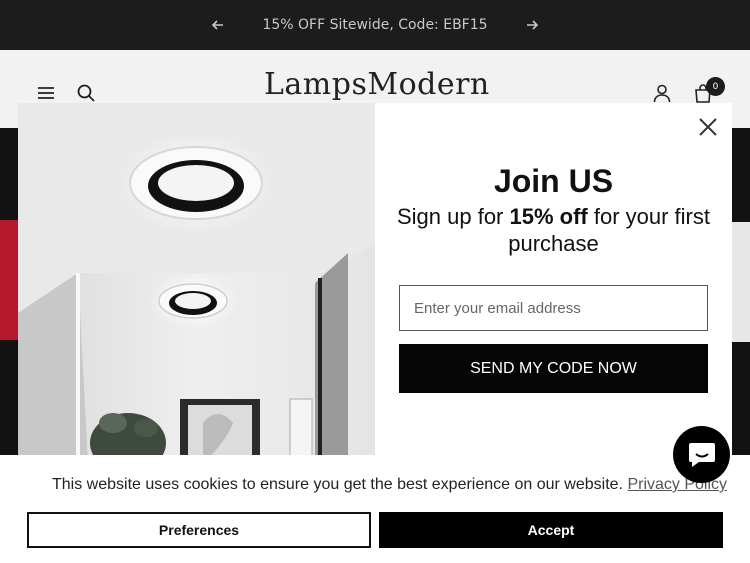  I want to click on announcement-bar: 15% OFF Sitewide, Code: EBF15, so click(375, 25).